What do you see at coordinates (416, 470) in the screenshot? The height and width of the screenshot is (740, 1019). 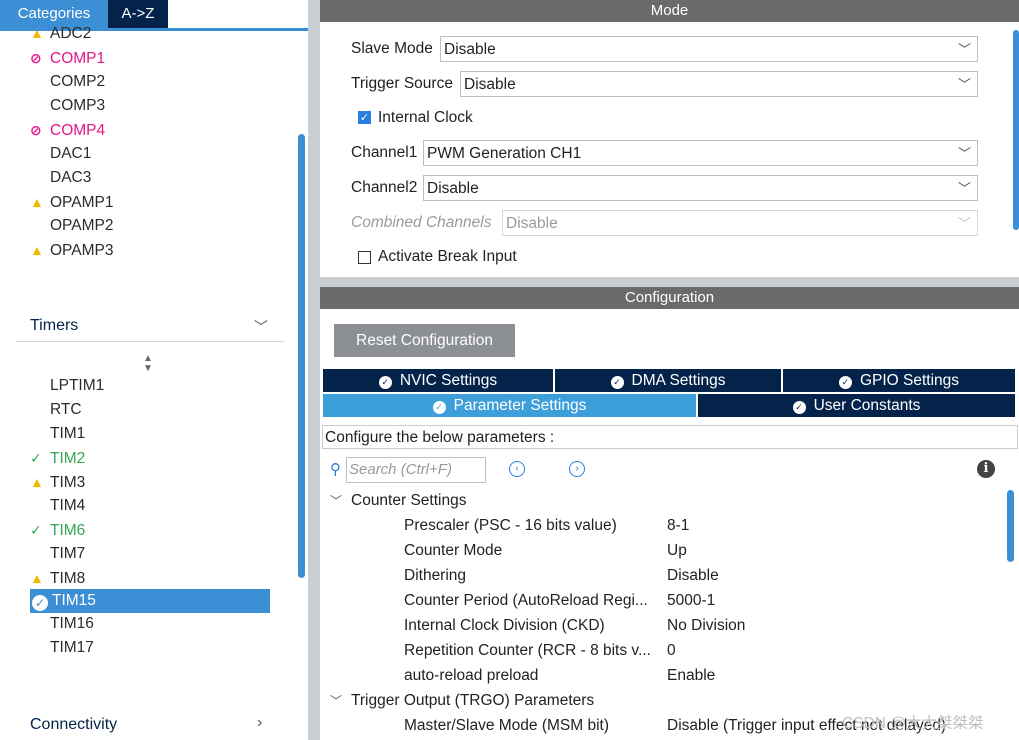 I see `search-input: Search (Ctrl+F)` at bounding box center [416, 470].